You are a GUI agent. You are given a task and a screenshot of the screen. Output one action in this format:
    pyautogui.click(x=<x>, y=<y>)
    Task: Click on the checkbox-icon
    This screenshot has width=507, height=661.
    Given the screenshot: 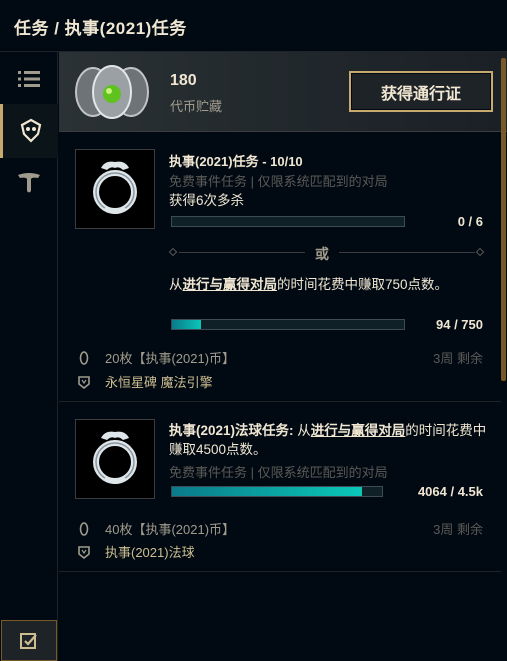 What is the action you would take?
    pyautogui.click(x=28, y=640)
    